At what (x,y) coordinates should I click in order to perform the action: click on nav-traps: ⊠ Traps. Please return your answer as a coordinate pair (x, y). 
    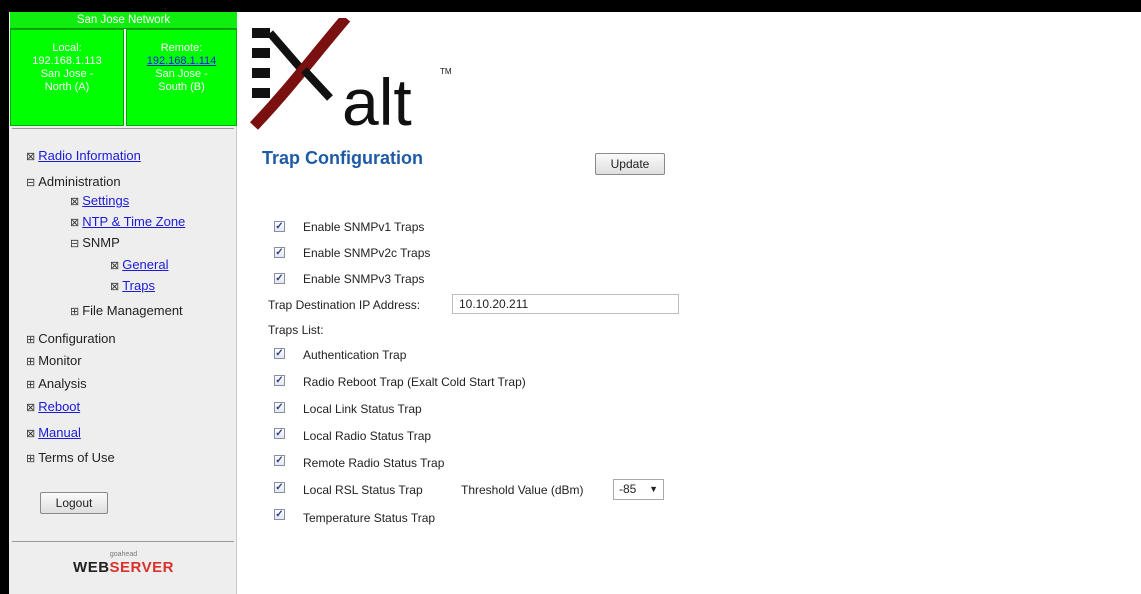
    Looking at the image, I should click on (132, 286).